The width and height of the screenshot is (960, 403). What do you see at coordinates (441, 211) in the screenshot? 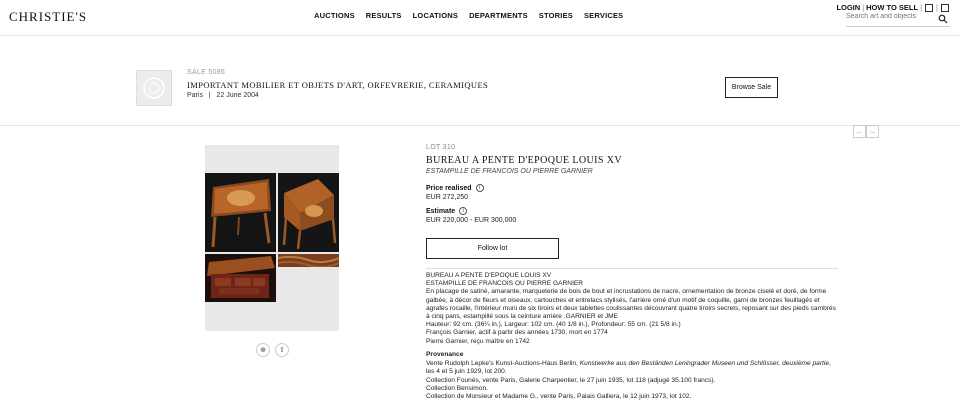
I see `estimate-text: Estimate` at bounding box center [441, 211].